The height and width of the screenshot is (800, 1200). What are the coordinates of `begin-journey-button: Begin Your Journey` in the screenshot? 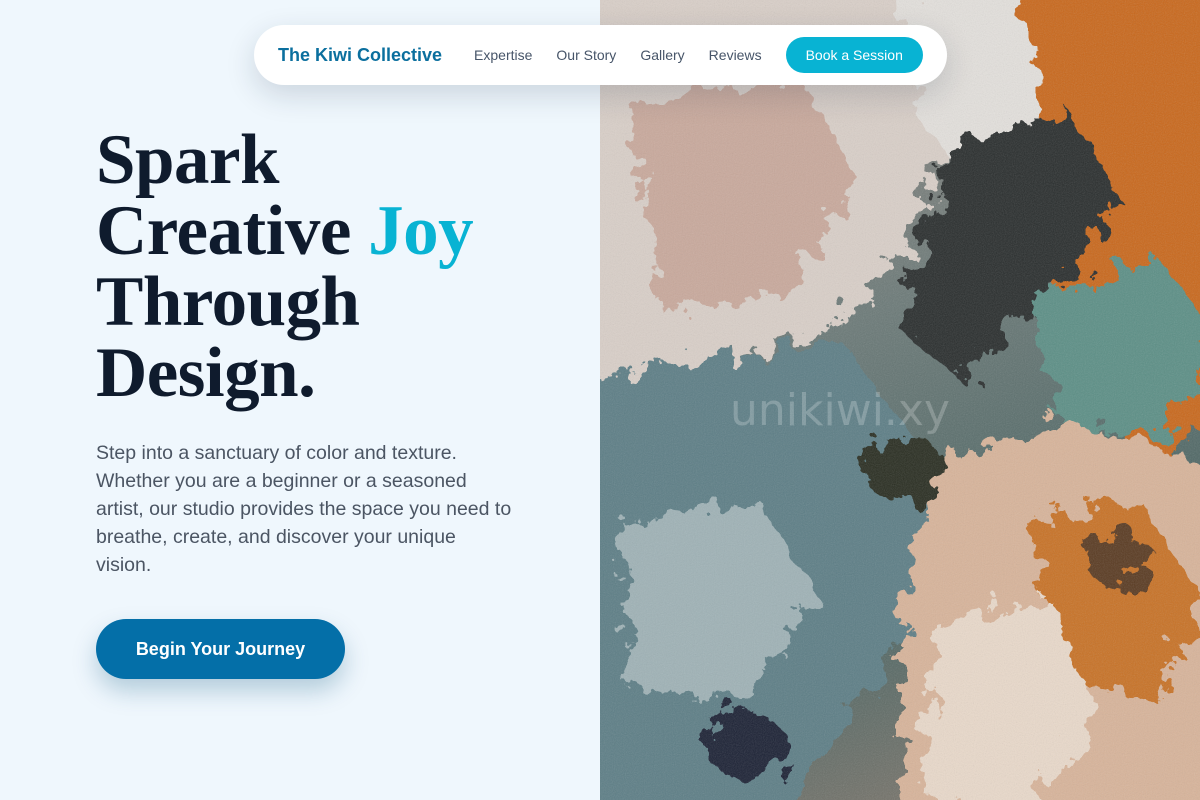 It's located at (220, 649).